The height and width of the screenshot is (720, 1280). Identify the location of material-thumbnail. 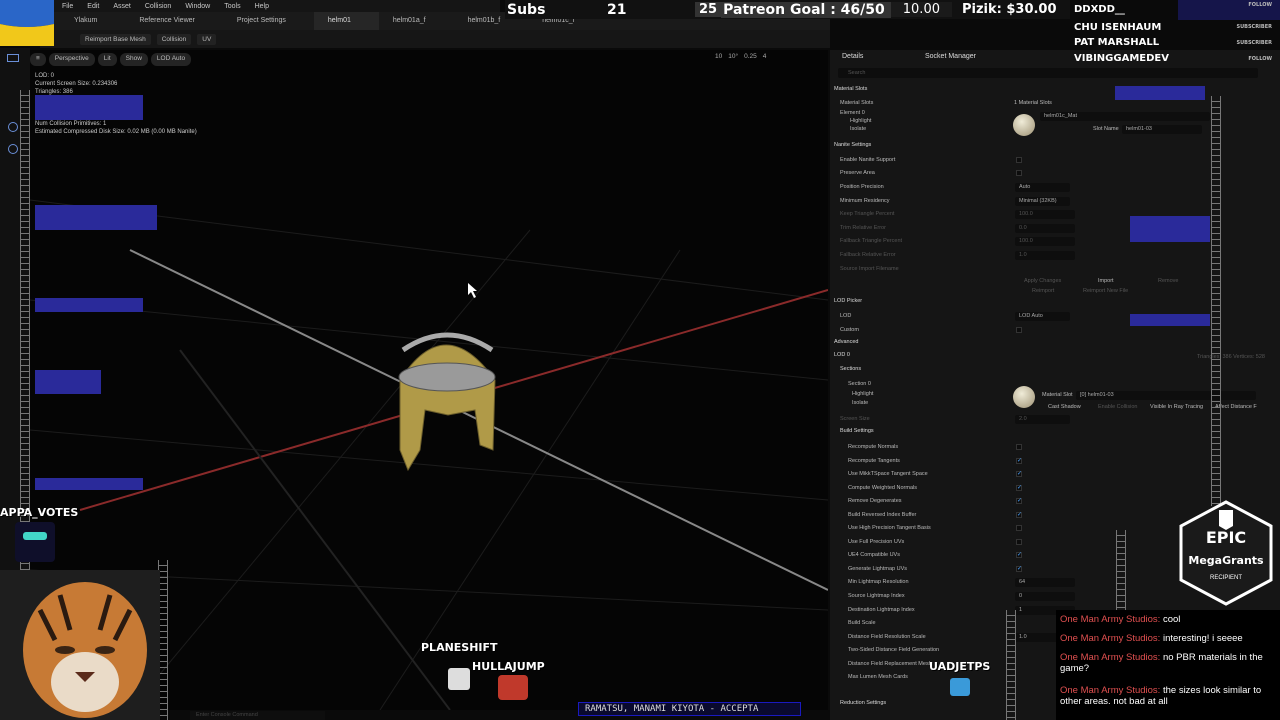
(1024, 125).